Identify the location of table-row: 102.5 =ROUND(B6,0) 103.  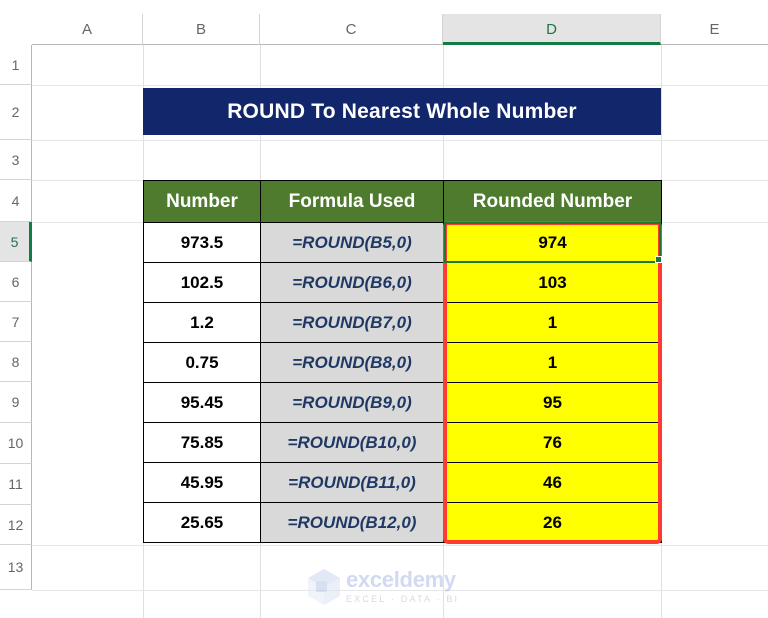
(402, 282).